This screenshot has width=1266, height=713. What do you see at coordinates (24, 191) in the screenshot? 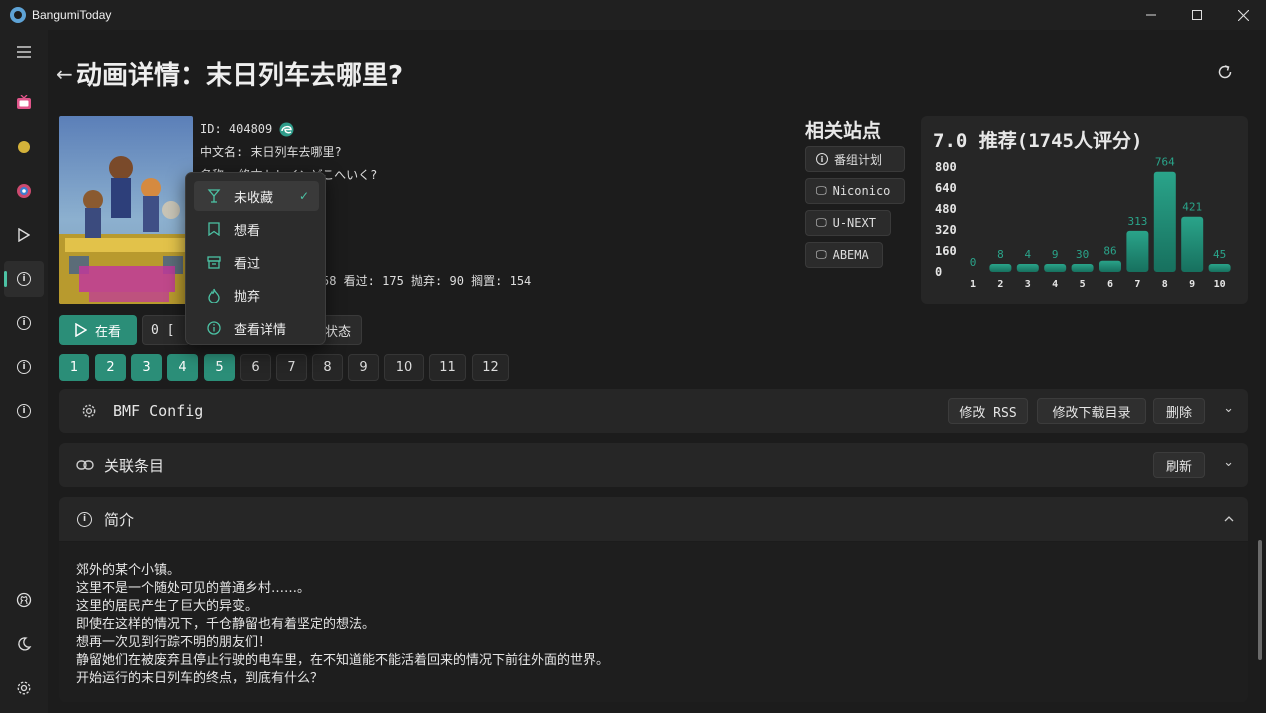
I see `nav-anime-icon` at bounding box center [24, 191].